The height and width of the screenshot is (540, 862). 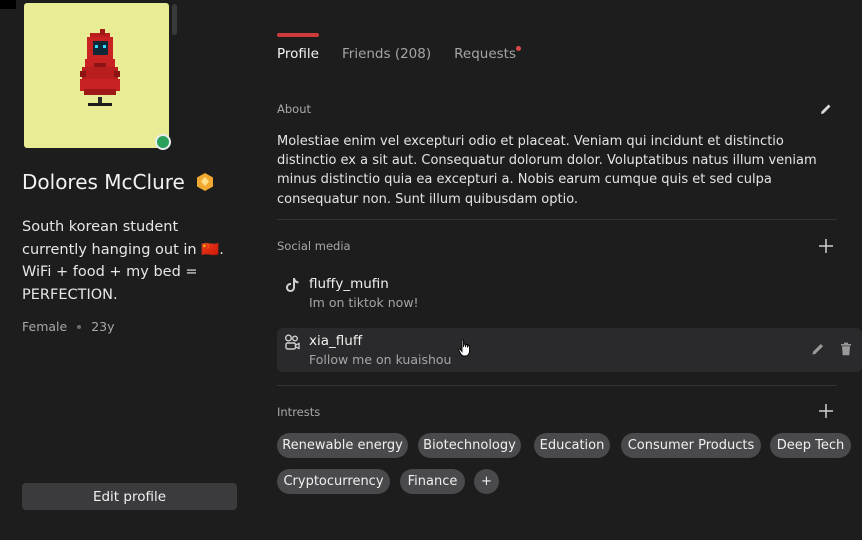 What do you see at coordinates (299, 412) in the screenshot?
I see `interests-title: Intrests` at bounding box center [299, 412].